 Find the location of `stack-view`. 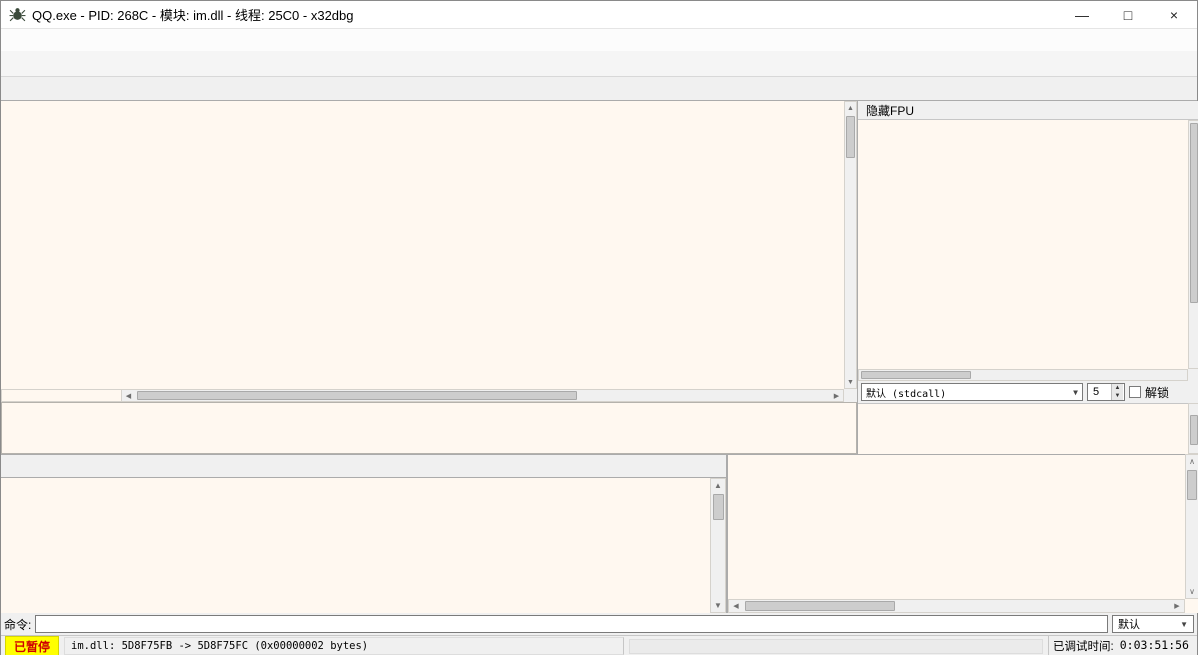

stack-view is located at coordinates (963, 533).